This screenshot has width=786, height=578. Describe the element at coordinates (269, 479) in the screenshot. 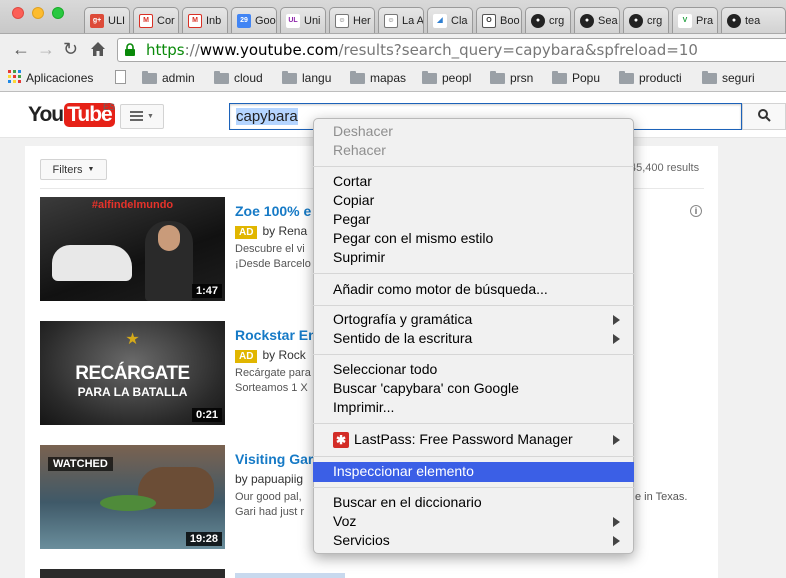

I see `video-byline: by papuapiig` at that location.